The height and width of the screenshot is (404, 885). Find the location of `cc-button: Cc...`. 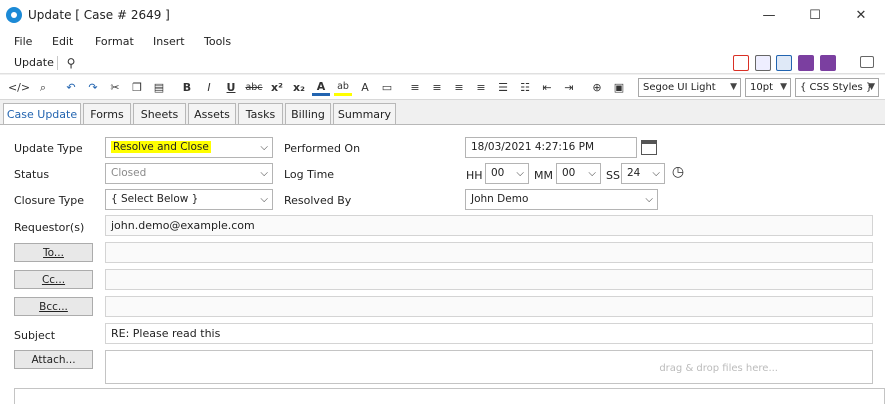

cc-button: Cc... is located at coordinates (53, 279).